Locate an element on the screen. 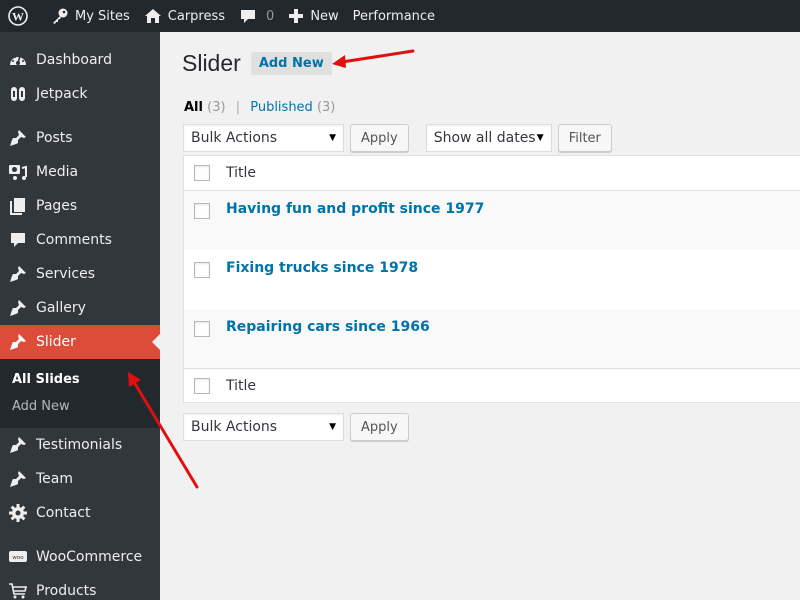 The height and width of the screenshot is (600, 800). sidebar-item-label: Testimonials is located at coordinates (79, 445).